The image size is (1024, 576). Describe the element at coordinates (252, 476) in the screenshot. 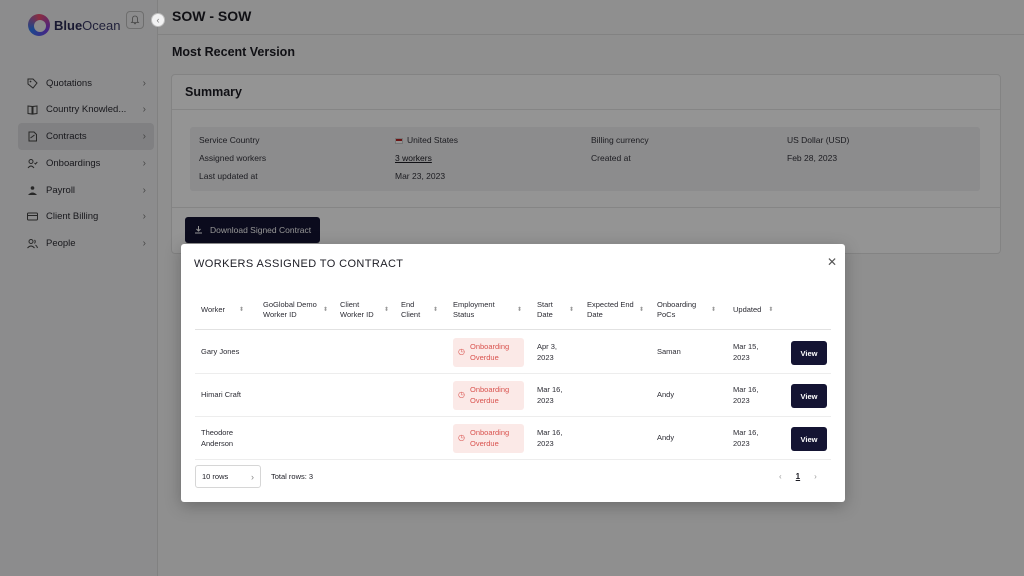

I see `chevron-right-icon: ›` at that location.